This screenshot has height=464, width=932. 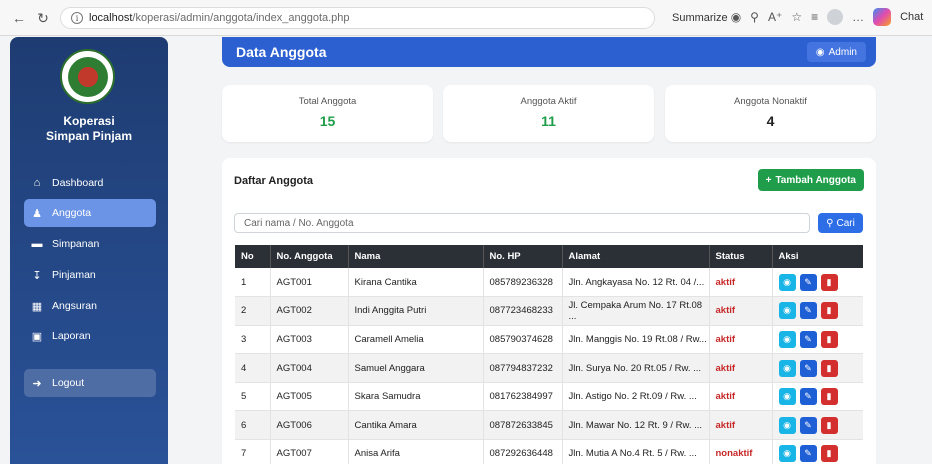 What do you see at coordinates (911, 17) in the screenshot?
I see `chat-label: Chat` at bounding box center [911, 17].